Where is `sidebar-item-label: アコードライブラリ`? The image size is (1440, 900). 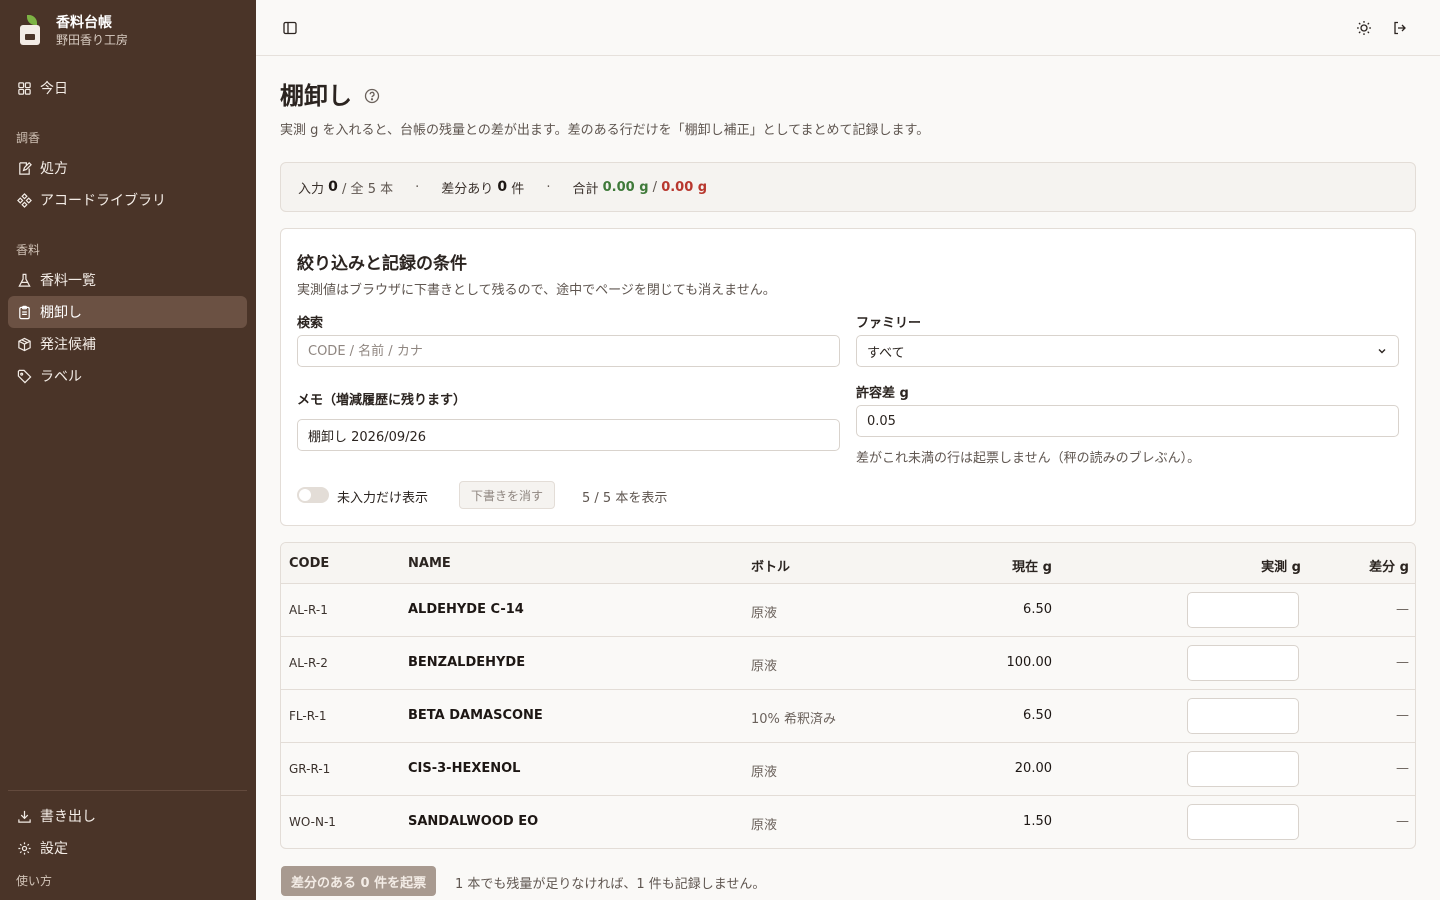 sidebar-item-label: アコードライブラリ is located at coordinates (103, 201).